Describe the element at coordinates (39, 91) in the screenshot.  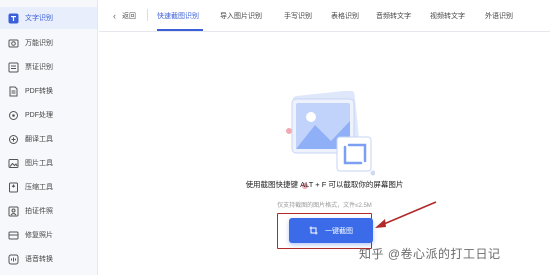
I see `sidebar-item-label: PDF转换` at that location.